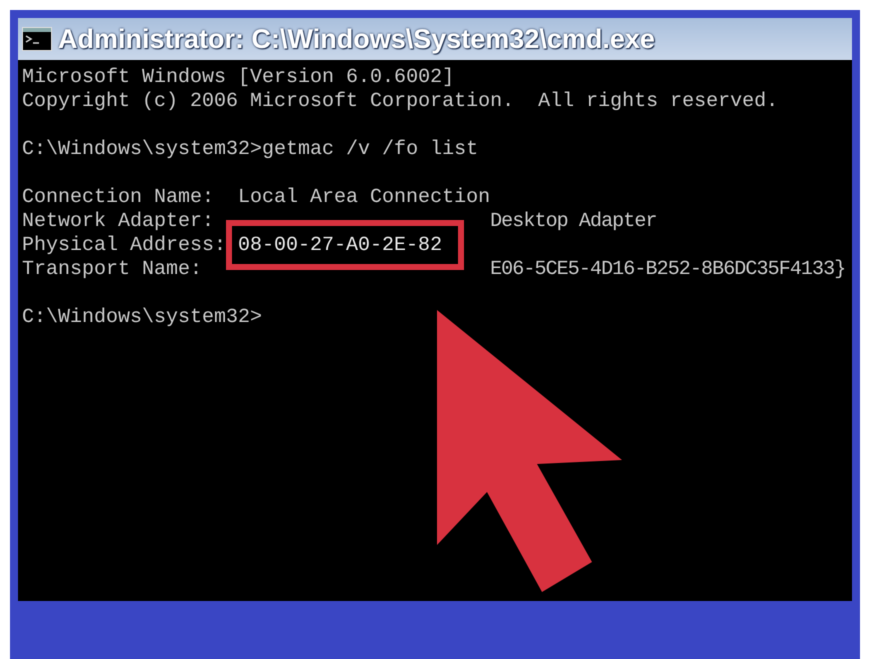  Describe the element at coordinates (356, 39) in the screenshot. I see `window-title: Administrator: C:\Windows\System32\cmd.exe` at that location.